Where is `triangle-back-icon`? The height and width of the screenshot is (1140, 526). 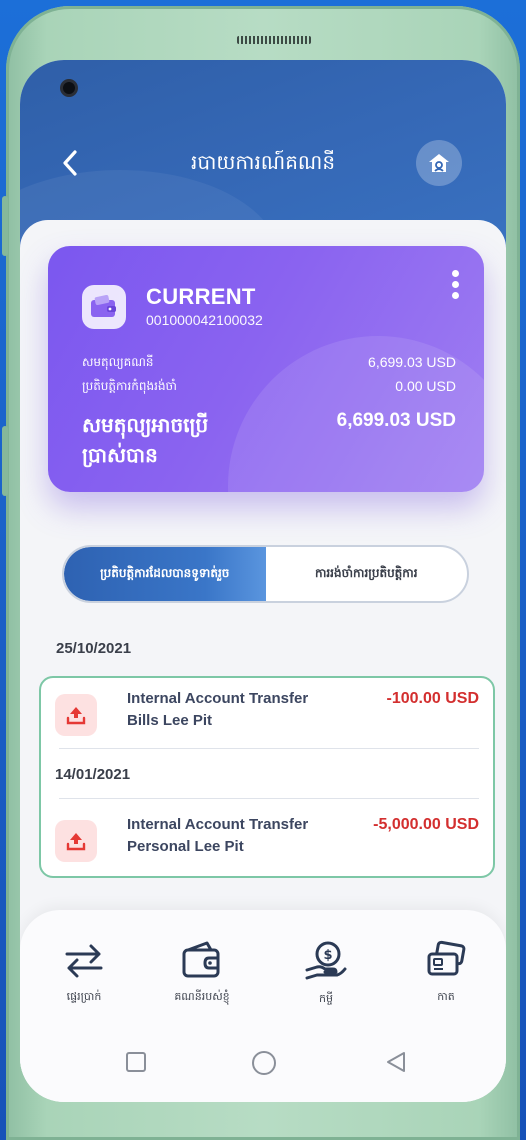 triangle-back-icon is located at coordinates (396, 1062).